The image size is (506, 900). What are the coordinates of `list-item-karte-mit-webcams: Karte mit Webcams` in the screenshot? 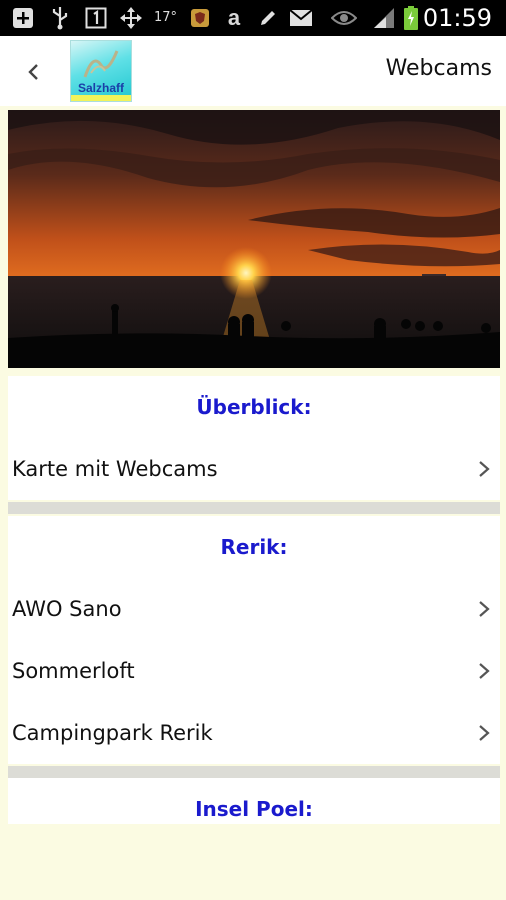 It's located at (254, 469).